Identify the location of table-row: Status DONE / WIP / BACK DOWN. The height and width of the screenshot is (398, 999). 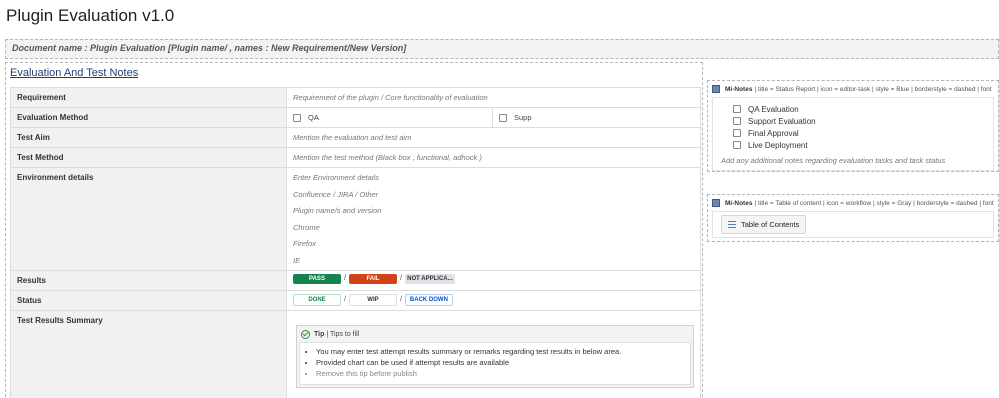
(355, 300).